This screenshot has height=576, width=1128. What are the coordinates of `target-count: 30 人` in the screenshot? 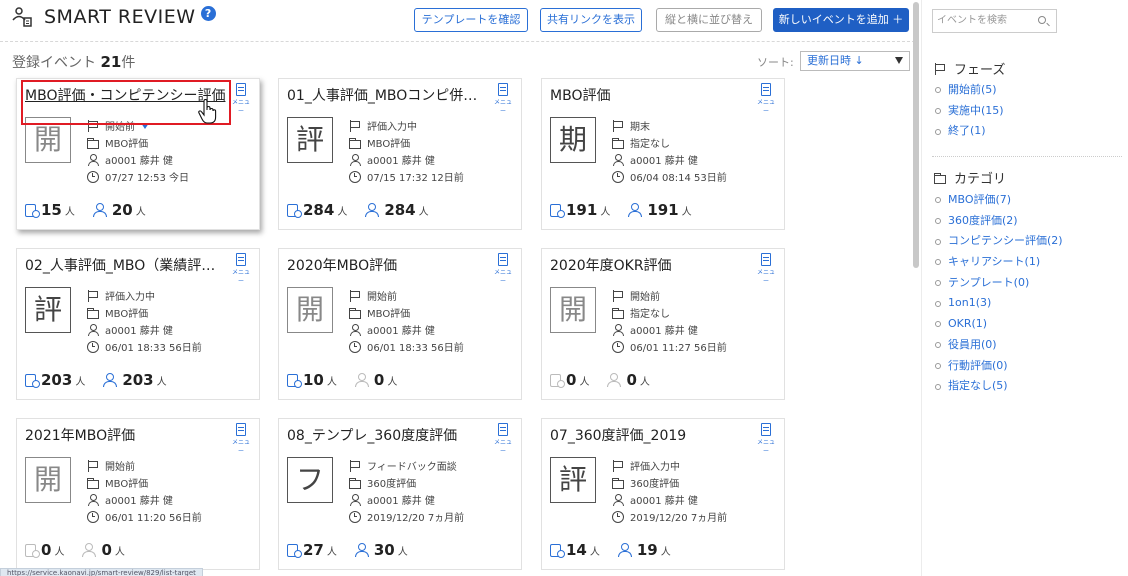 It's located at (381, 550).